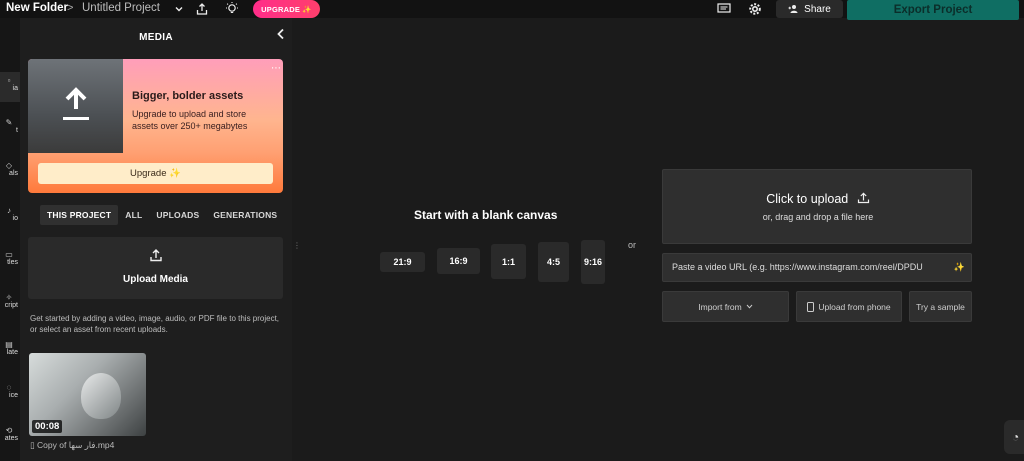  Describe the element at coordinates (9, 165) in the screenshot. I see `visuals-icon: ◇` at that location.